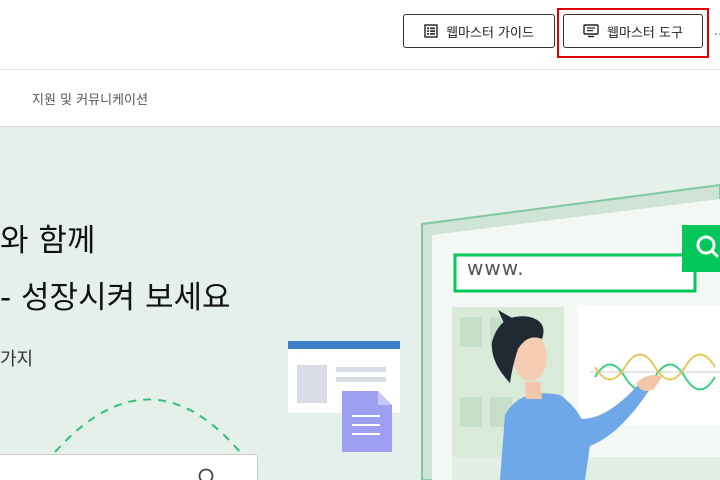 The image size is (720, 480). I want to click on webmaster-guide-button: 웹마스터 가이드, so click(479, 31).